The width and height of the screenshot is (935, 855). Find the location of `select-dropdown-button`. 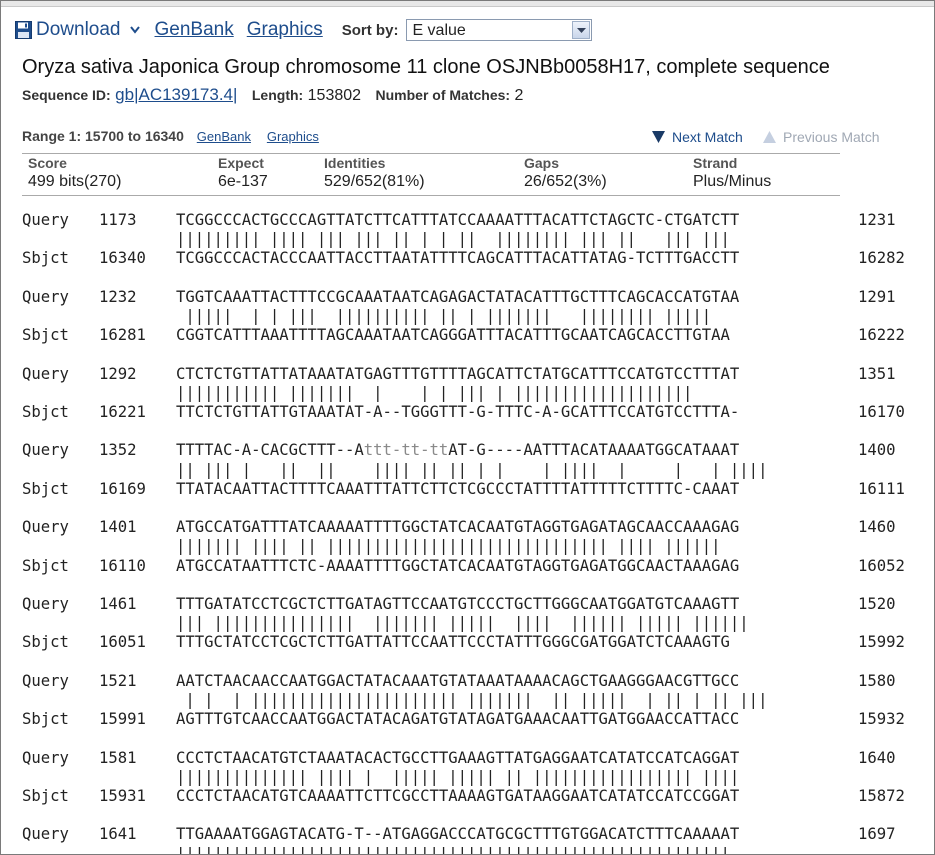

select-dropdown-button is located at coordinates (581, 30).